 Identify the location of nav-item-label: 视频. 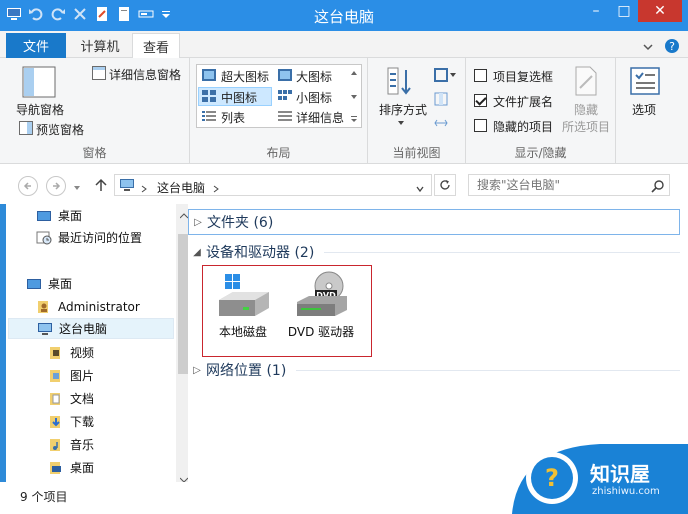
(82, 353).